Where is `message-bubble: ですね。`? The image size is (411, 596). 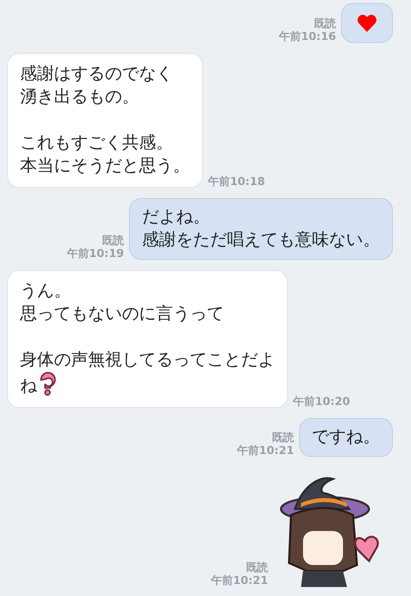 message-bubble: ですね。 is located at coordinates (346, 437).